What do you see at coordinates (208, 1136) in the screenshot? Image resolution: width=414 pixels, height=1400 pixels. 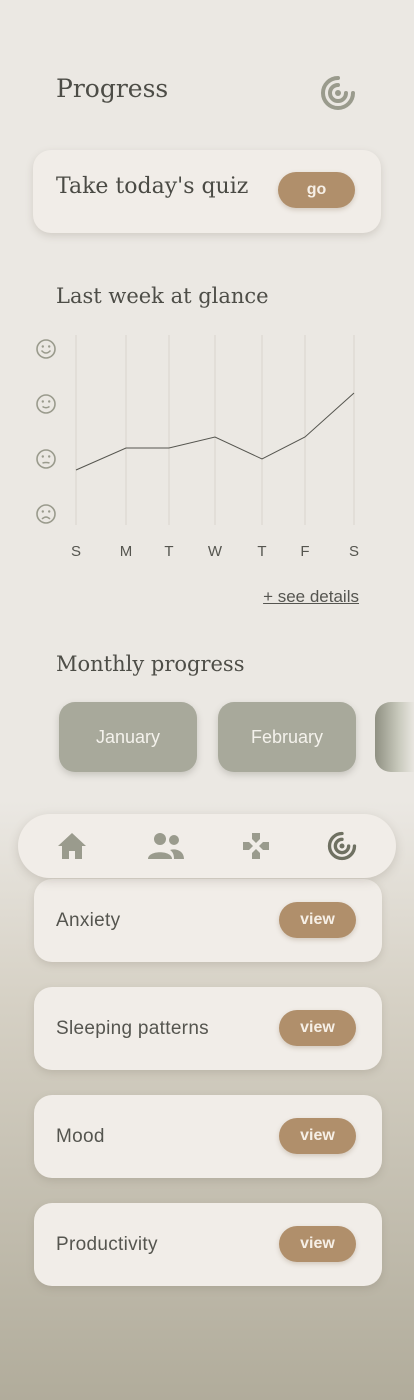 I see `item-card-mood: Mood view` at bounding box center [208, 1136].